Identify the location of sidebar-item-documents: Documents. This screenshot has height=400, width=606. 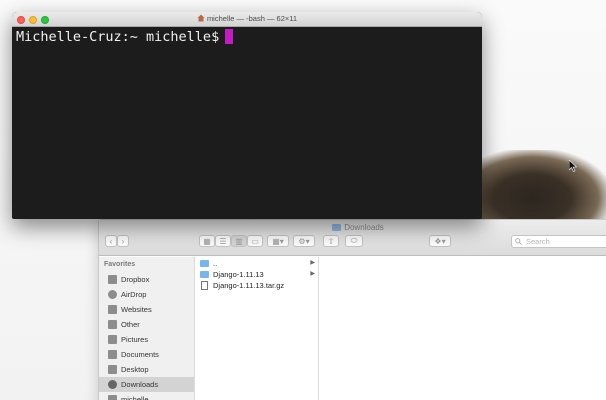
(146, 354).